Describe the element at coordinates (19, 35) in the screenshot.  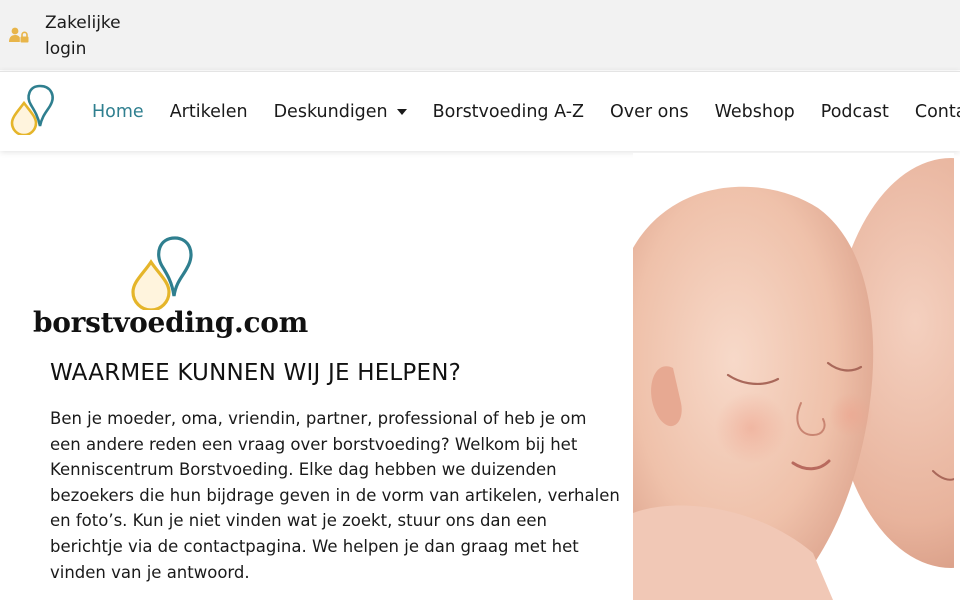
I see `users-lock-icon` at that location.